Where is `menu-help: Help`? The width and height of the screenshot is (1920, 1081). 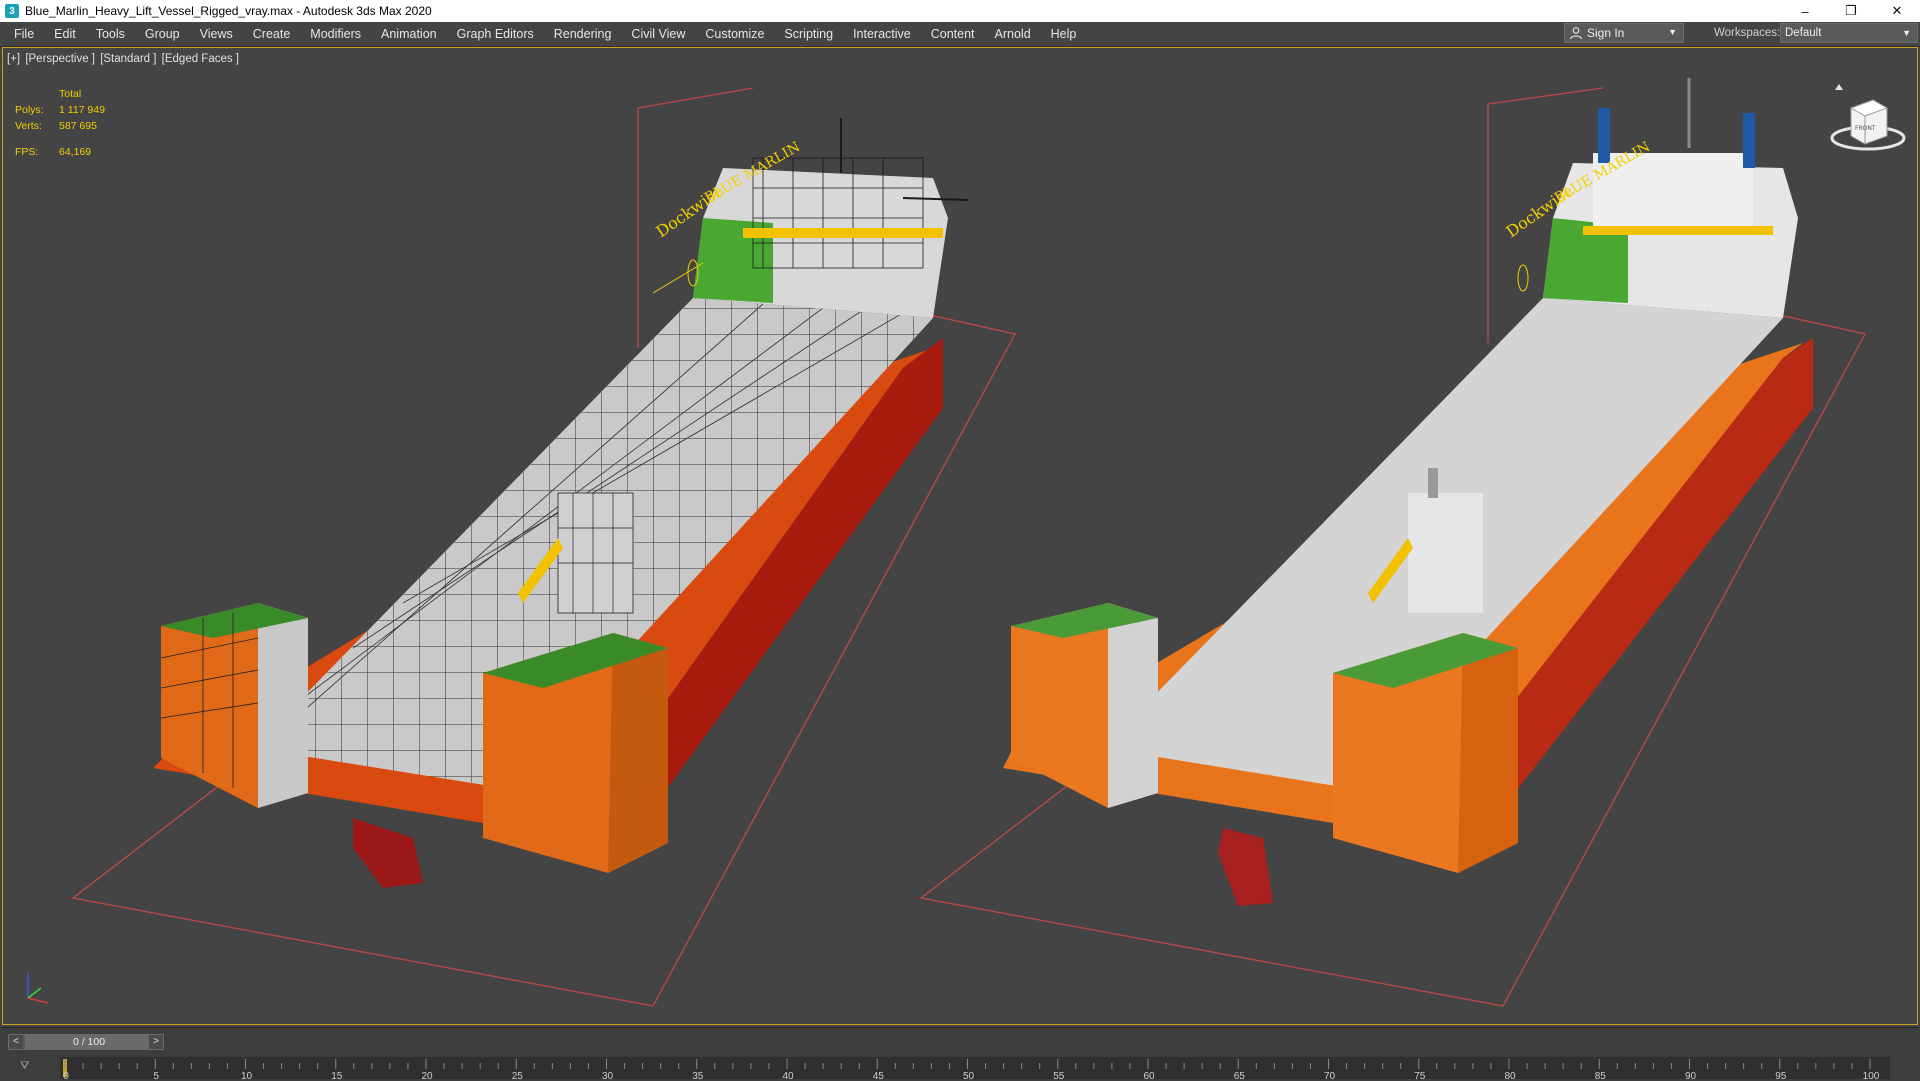 menu-help: Help is located at coordinates (1064, 34).